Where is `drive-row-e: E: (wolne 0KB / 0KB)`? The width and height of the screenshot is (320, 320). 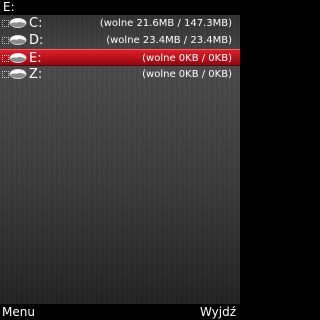 drive-row-e: E: (wolne 0KB / 0KB) is located at coordinates (120, 57).